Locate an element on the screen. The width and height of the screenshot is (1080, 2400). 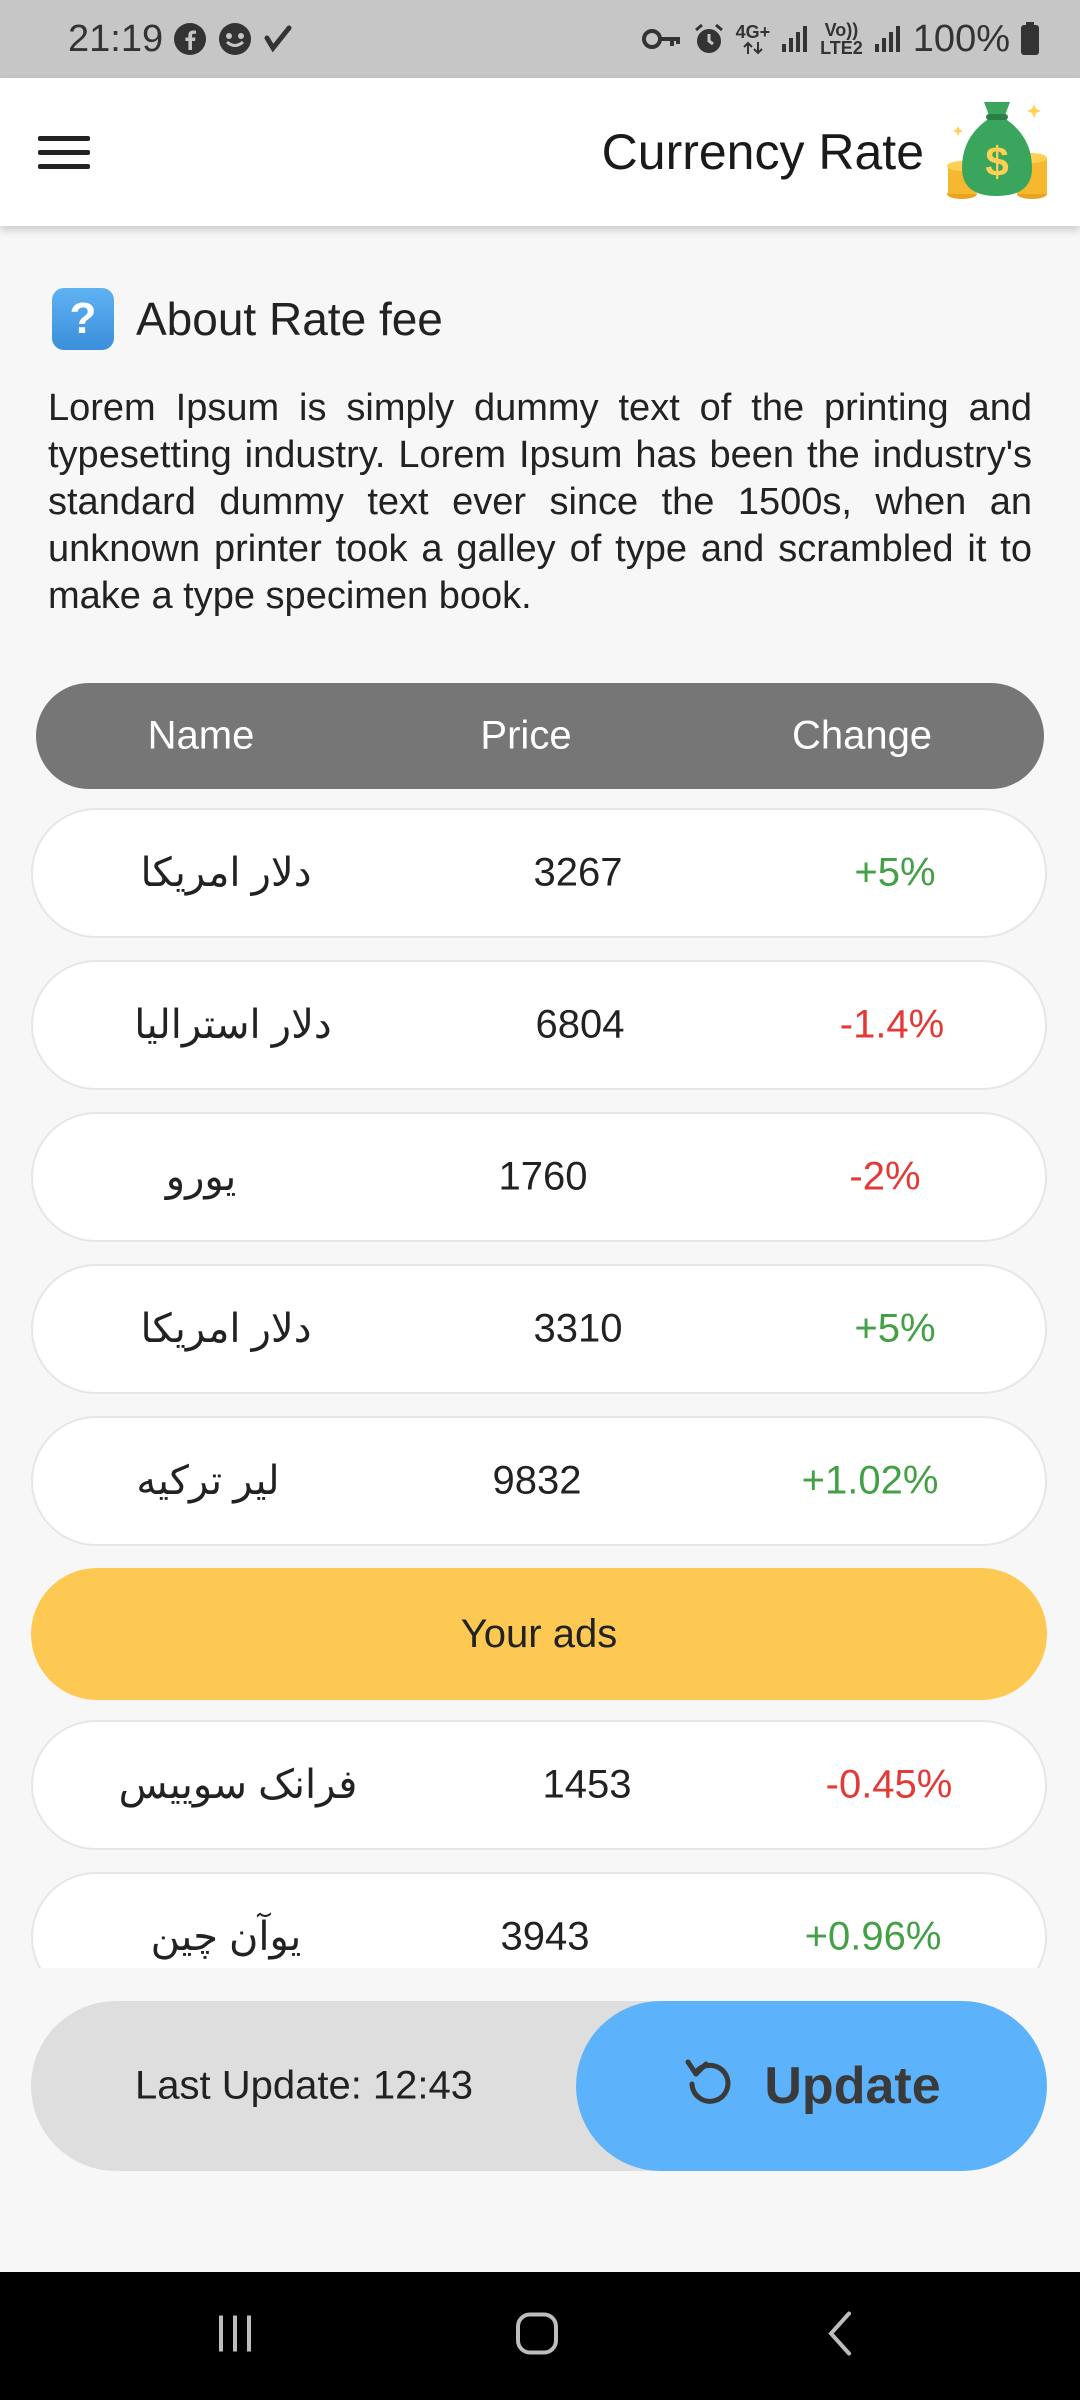
update-button-label: Update is located at coordinates (852, 2086).